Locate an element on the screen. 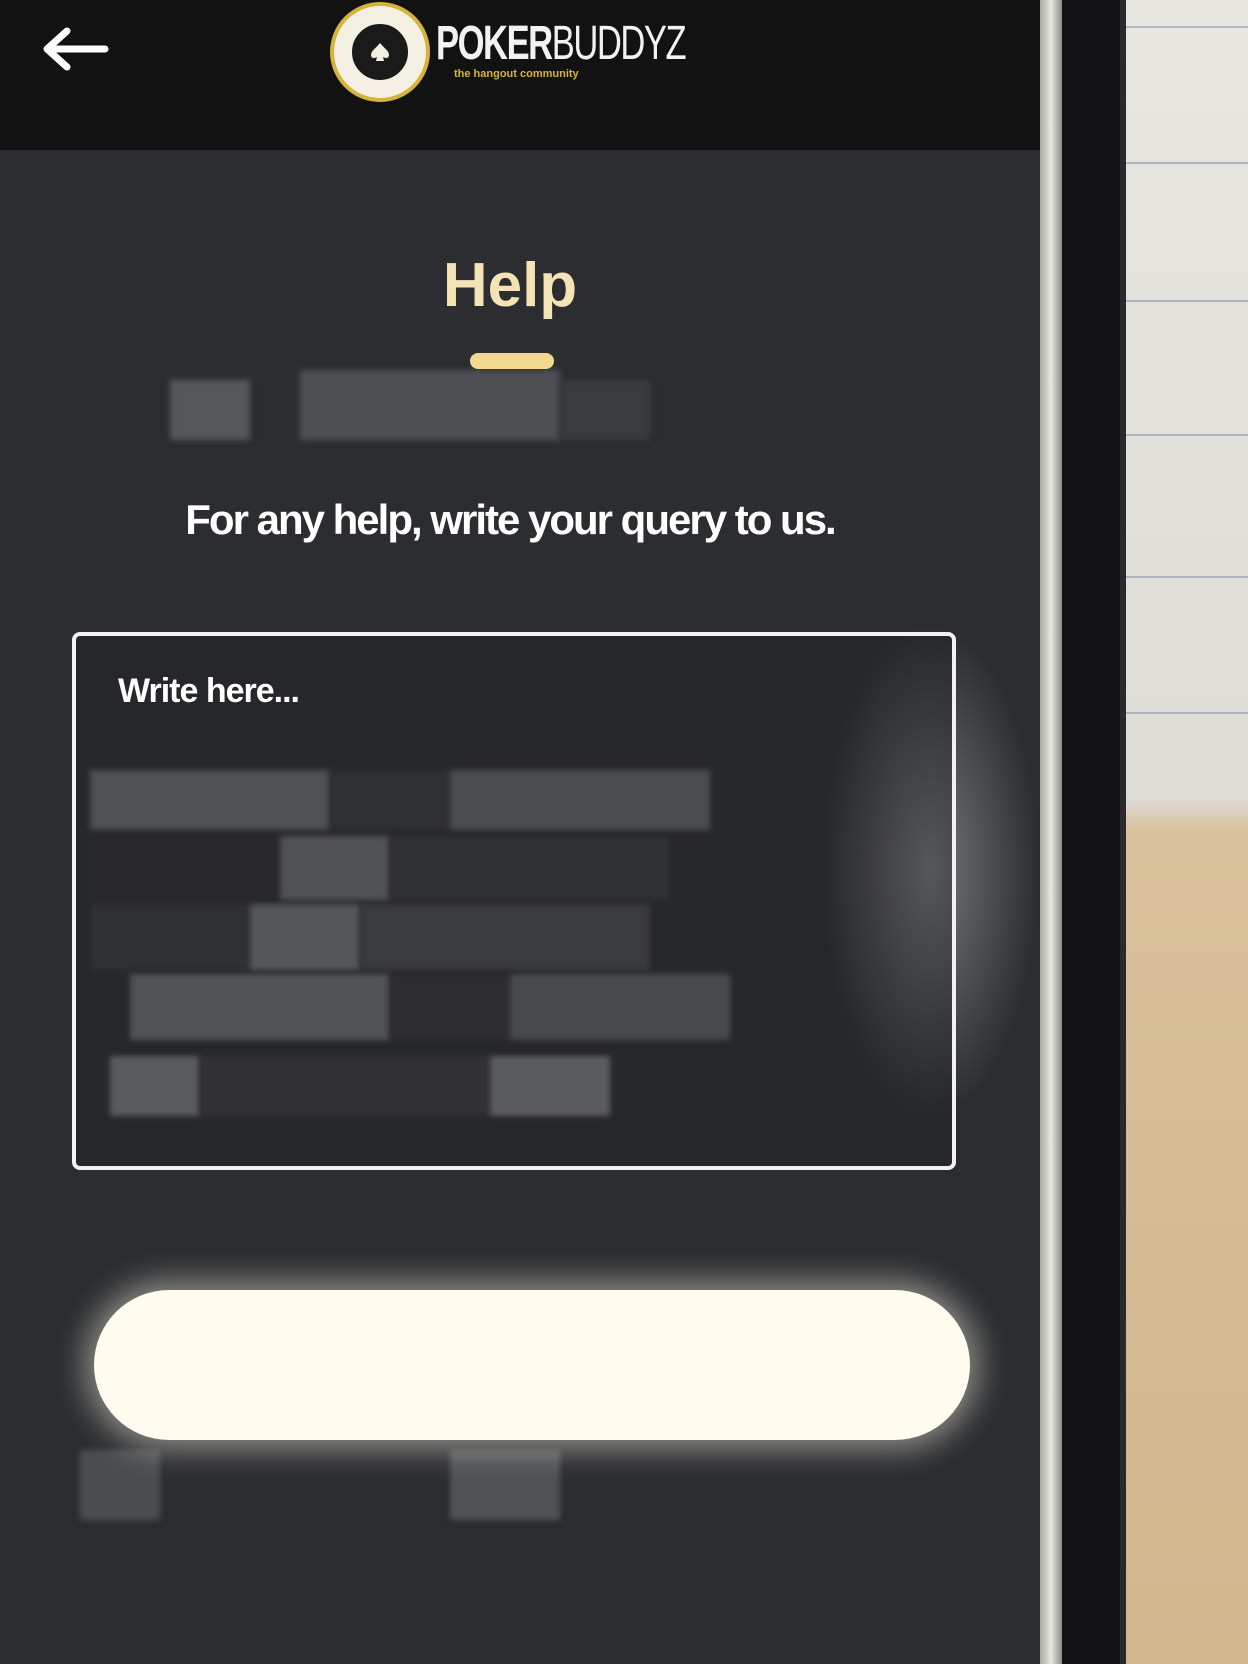 The image size is (1248, 1664). logo-chip-icon is located at coordinates (380, 52).